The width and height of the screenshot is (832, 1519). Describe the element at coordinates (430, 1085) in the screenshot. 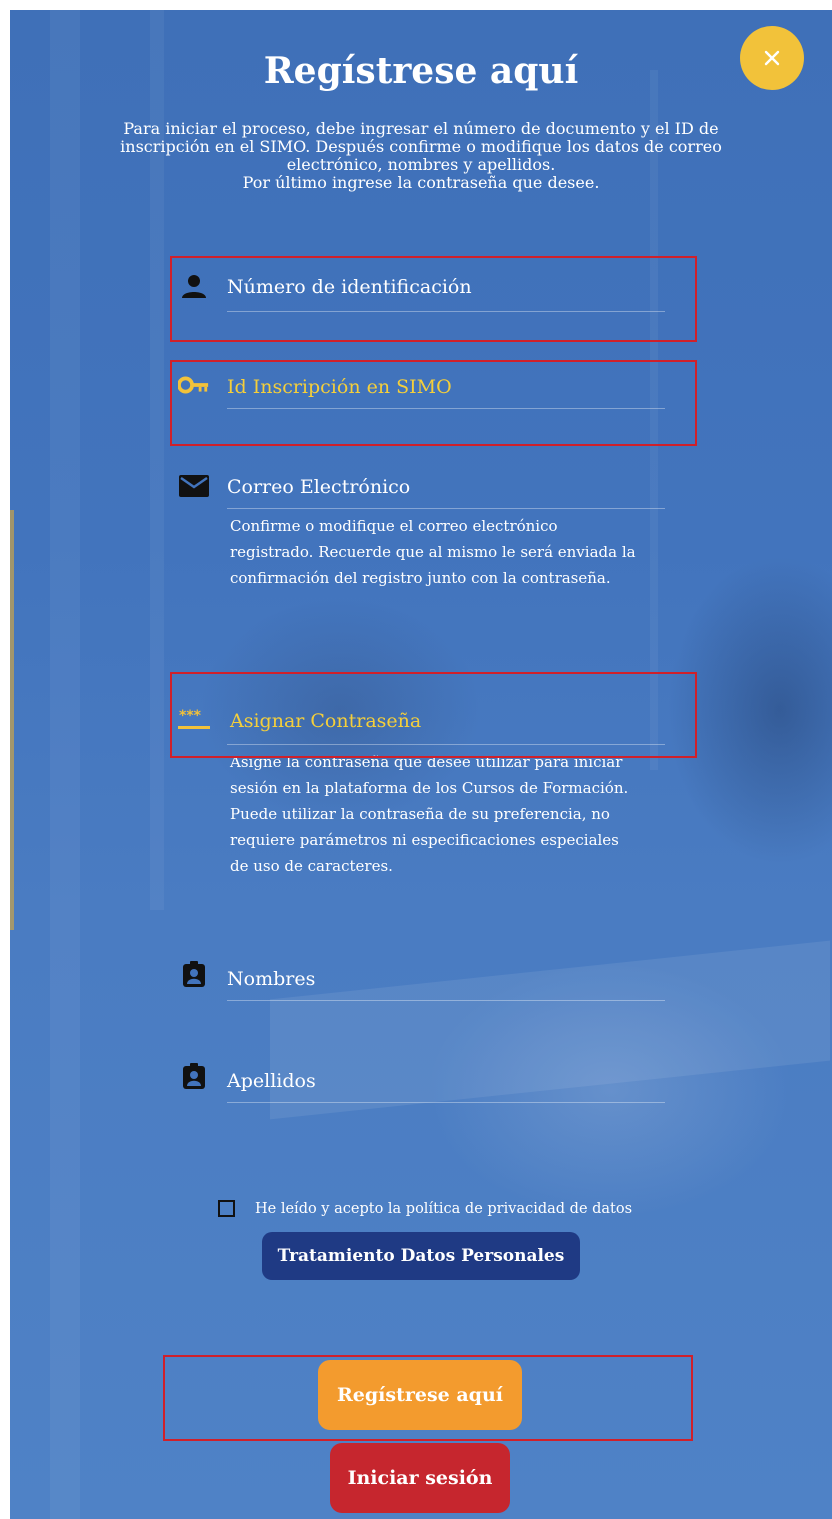

I see `last-names-field: Apellidos` at that location.